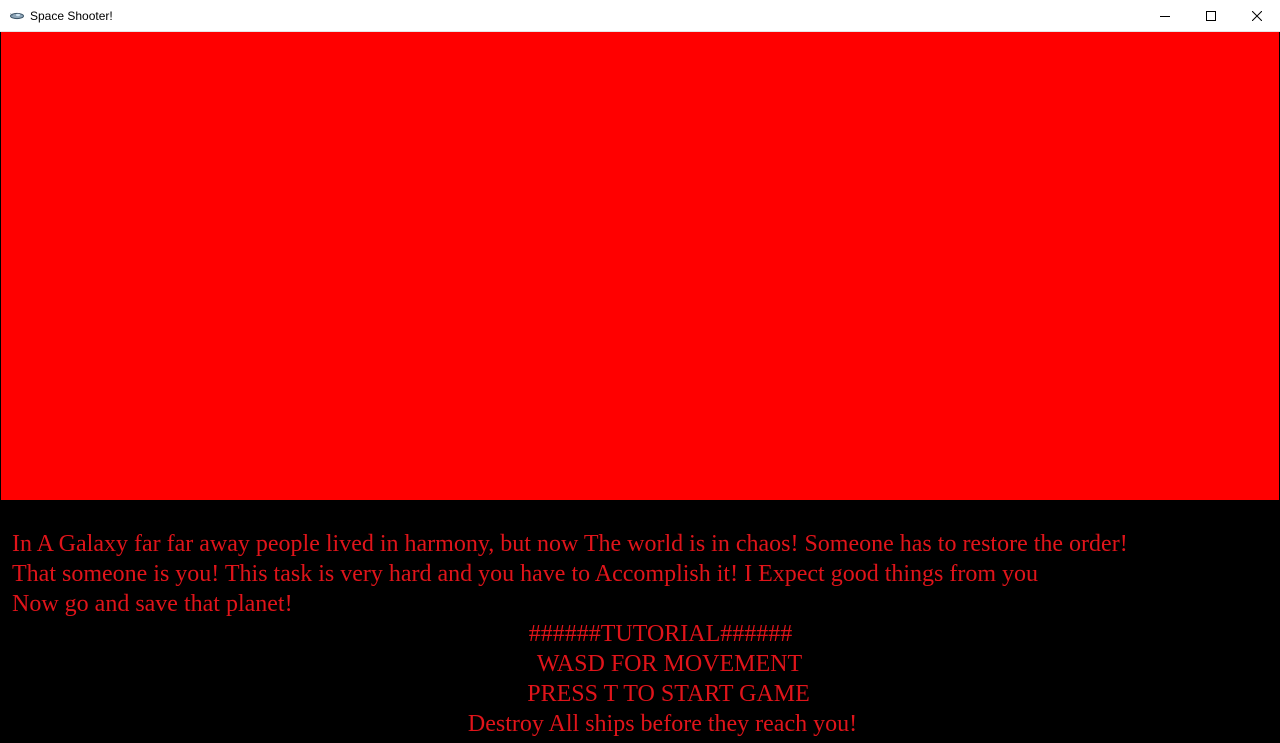  I want to click on close-icon, so click(1257, 16).